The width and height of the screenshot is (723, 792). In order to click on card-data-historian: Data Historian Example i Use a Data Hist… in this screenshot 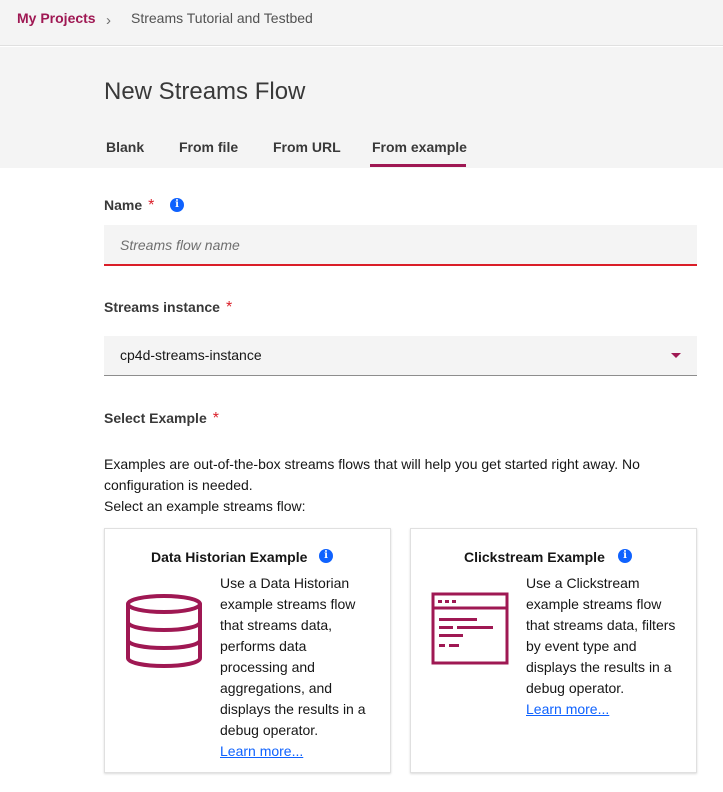, I will do `click(247, 650)`.